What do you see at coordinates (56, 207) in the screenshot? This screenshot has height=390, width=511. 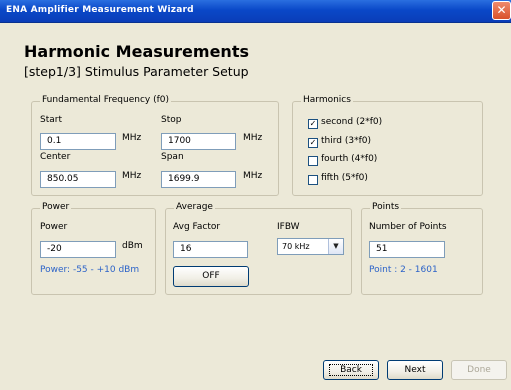 I see `power-legend: Power` at bounding box center [56, 207].